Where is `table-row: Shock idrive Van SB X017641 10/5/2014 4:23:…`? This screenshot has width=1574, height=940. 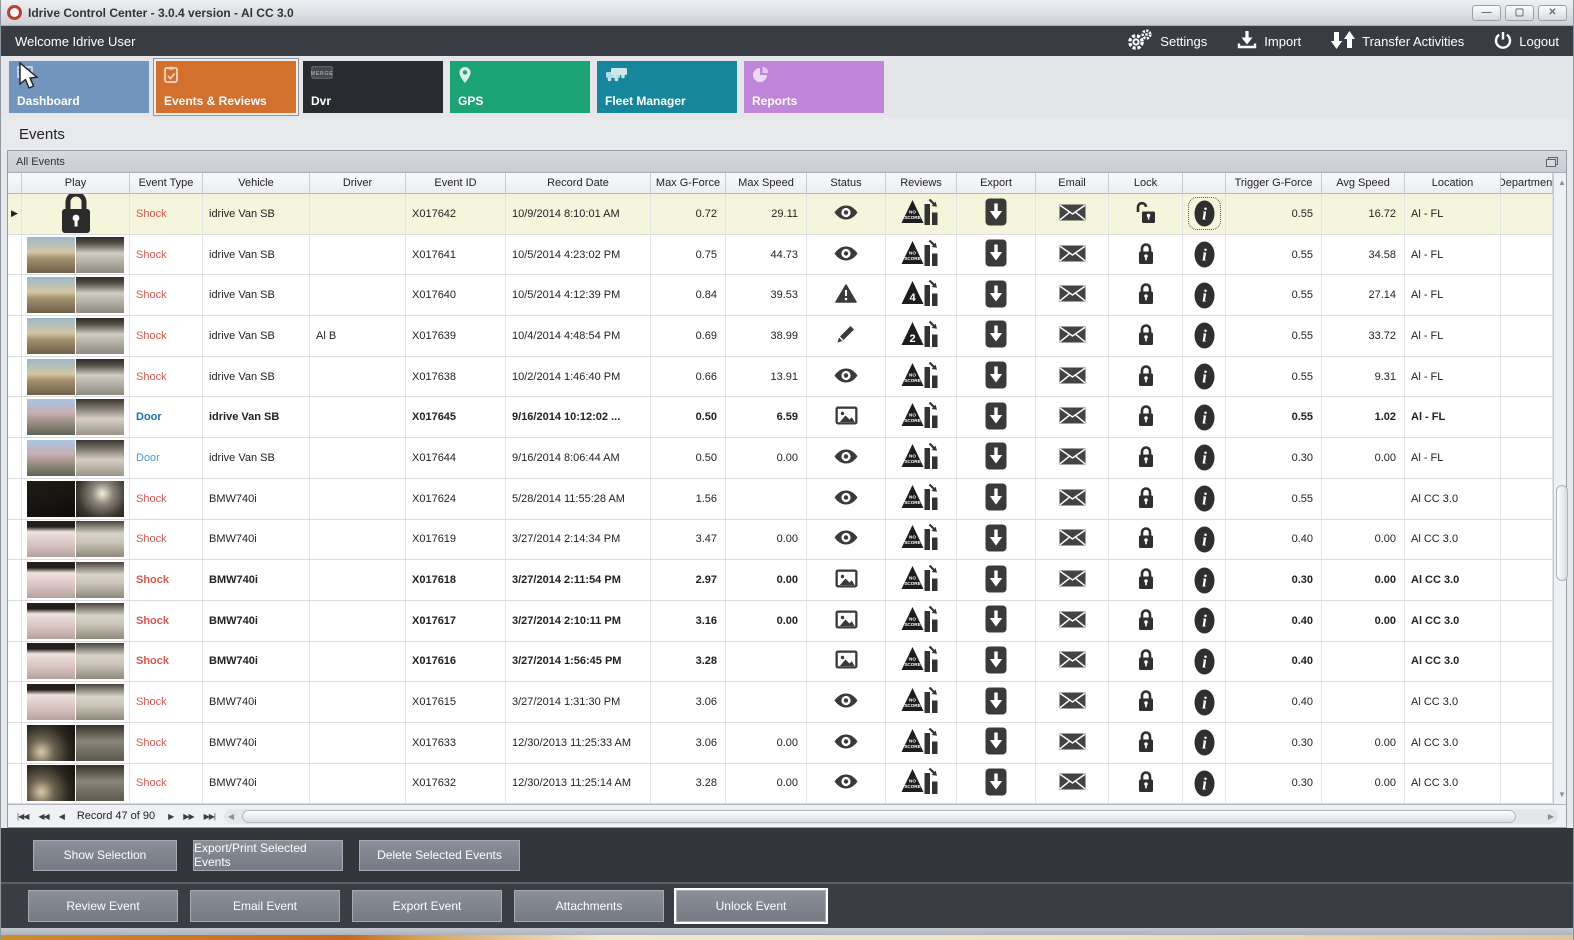 table-row: Shock idrive Van SB X017641 10/5/2014 4:23:… is located at coordinates (780, 255).